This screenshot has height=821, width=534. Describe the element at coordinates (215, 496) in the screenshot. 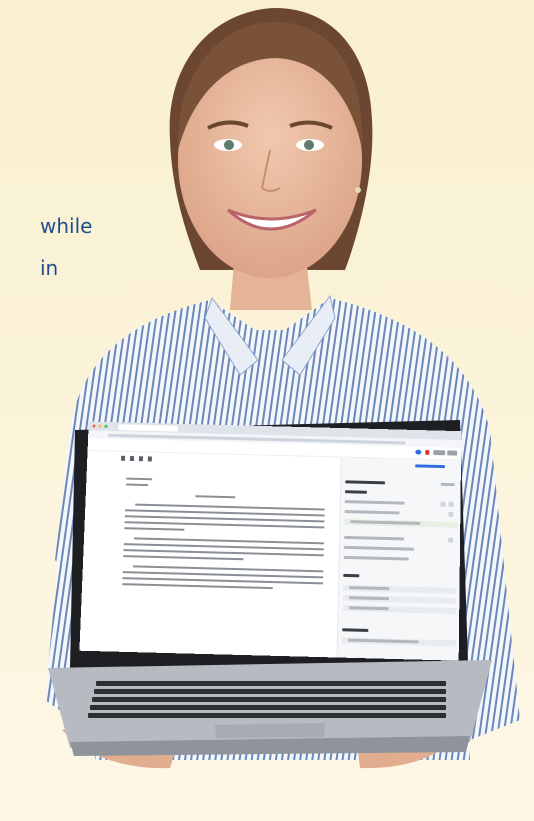

I see `doc-title-line` at that location.